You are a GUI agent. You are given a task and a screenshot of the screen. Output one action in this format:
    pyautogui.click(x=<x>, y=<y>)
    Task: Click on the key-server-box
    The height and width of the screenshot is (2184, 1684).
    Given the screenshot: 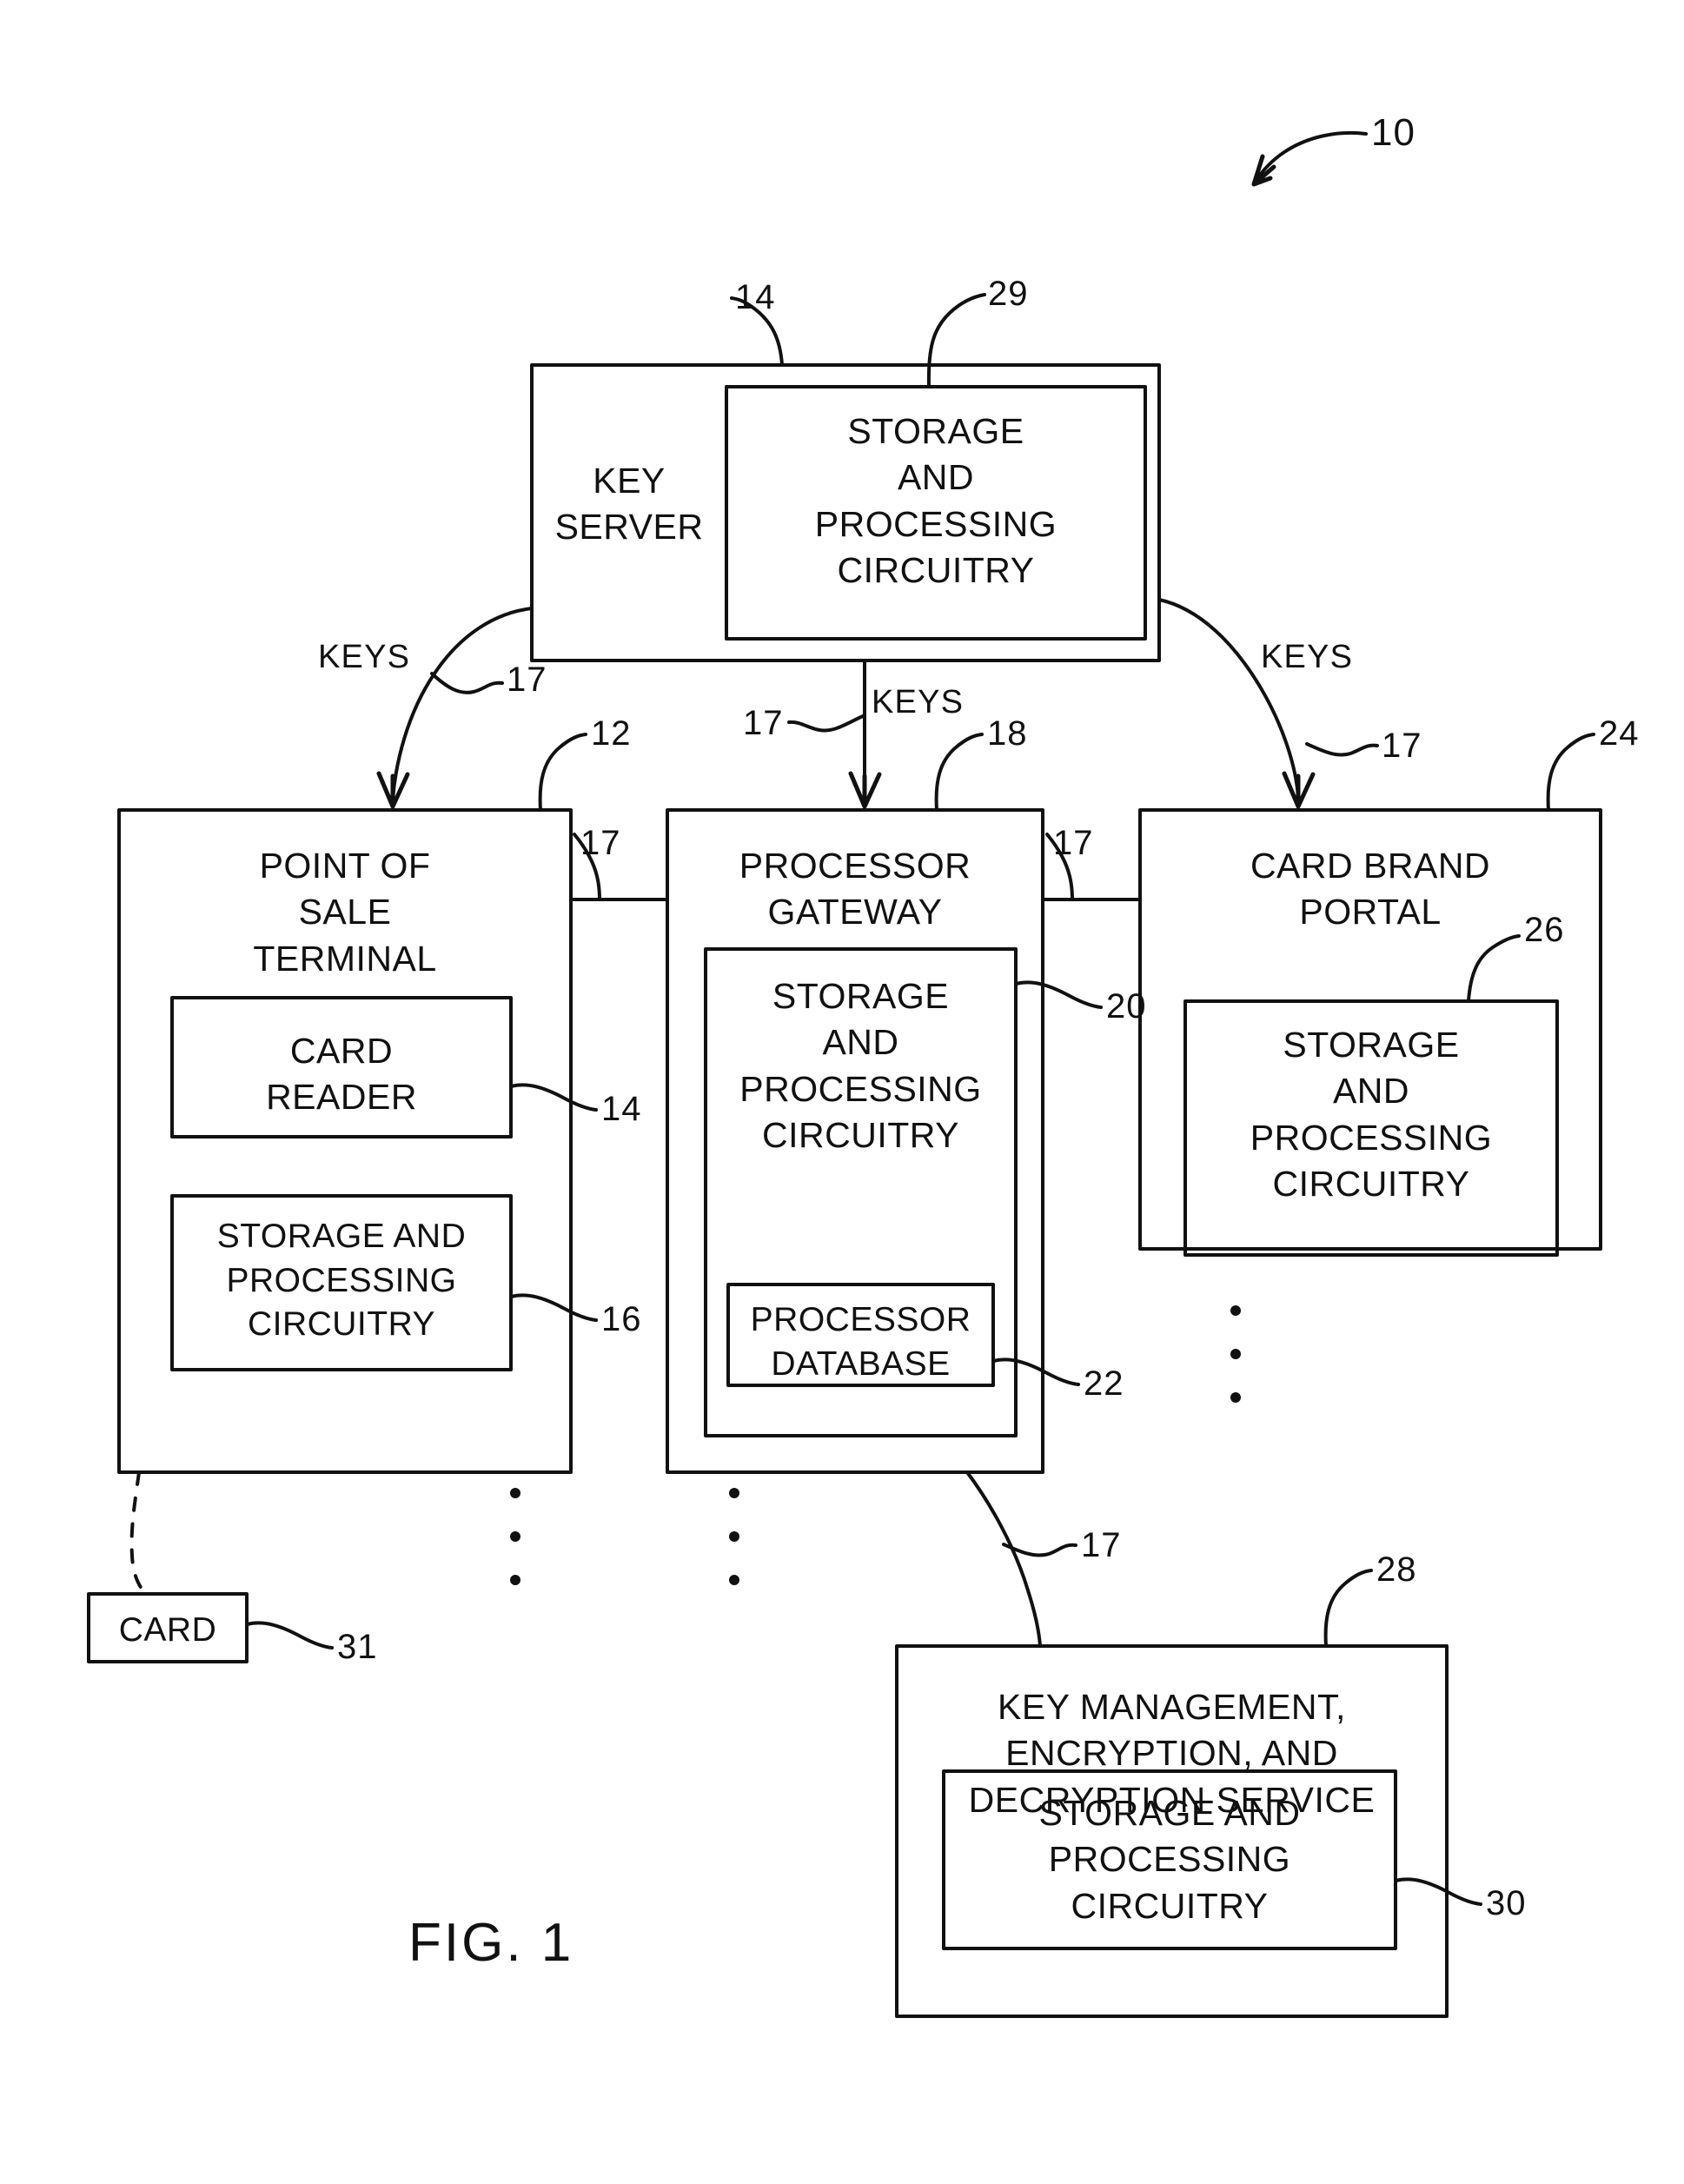 What is the action you would take?
    pyautogui.click(x=845, y=512)
    